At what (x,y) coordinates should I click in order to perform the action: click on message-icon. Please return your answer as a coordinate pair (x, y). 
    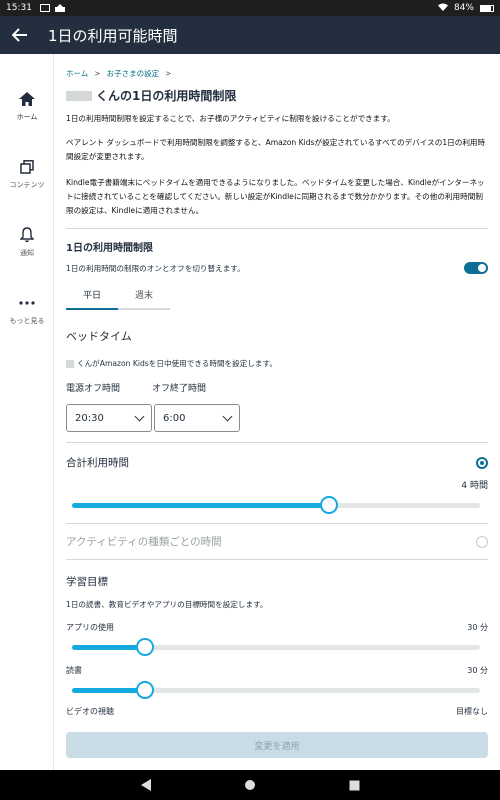
    Looking at the image, I should click on (44, 8).